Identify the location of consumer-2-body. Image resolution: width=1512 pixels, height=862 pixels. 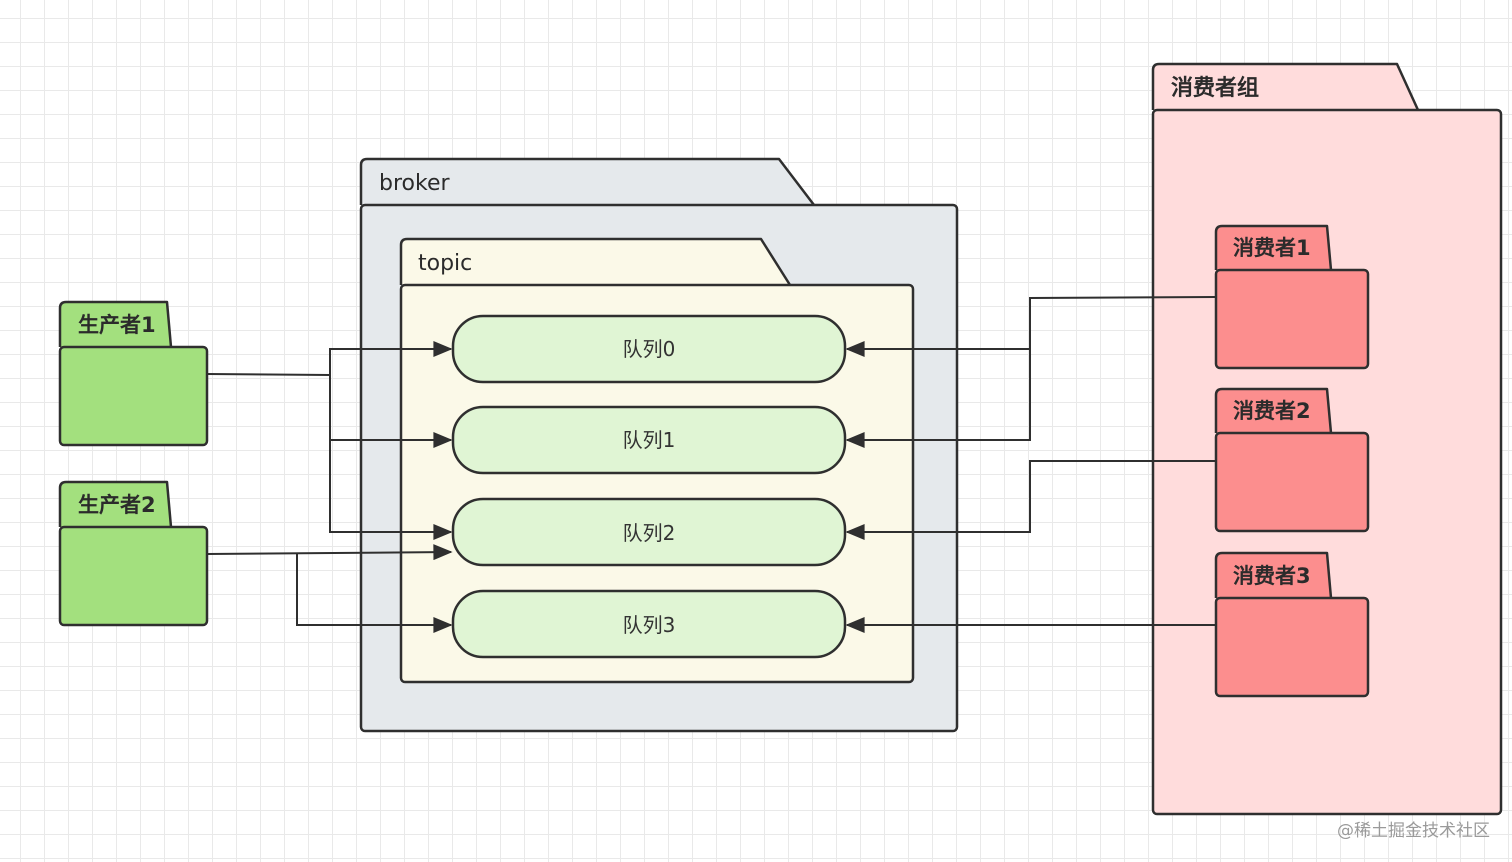
(1292, 482).